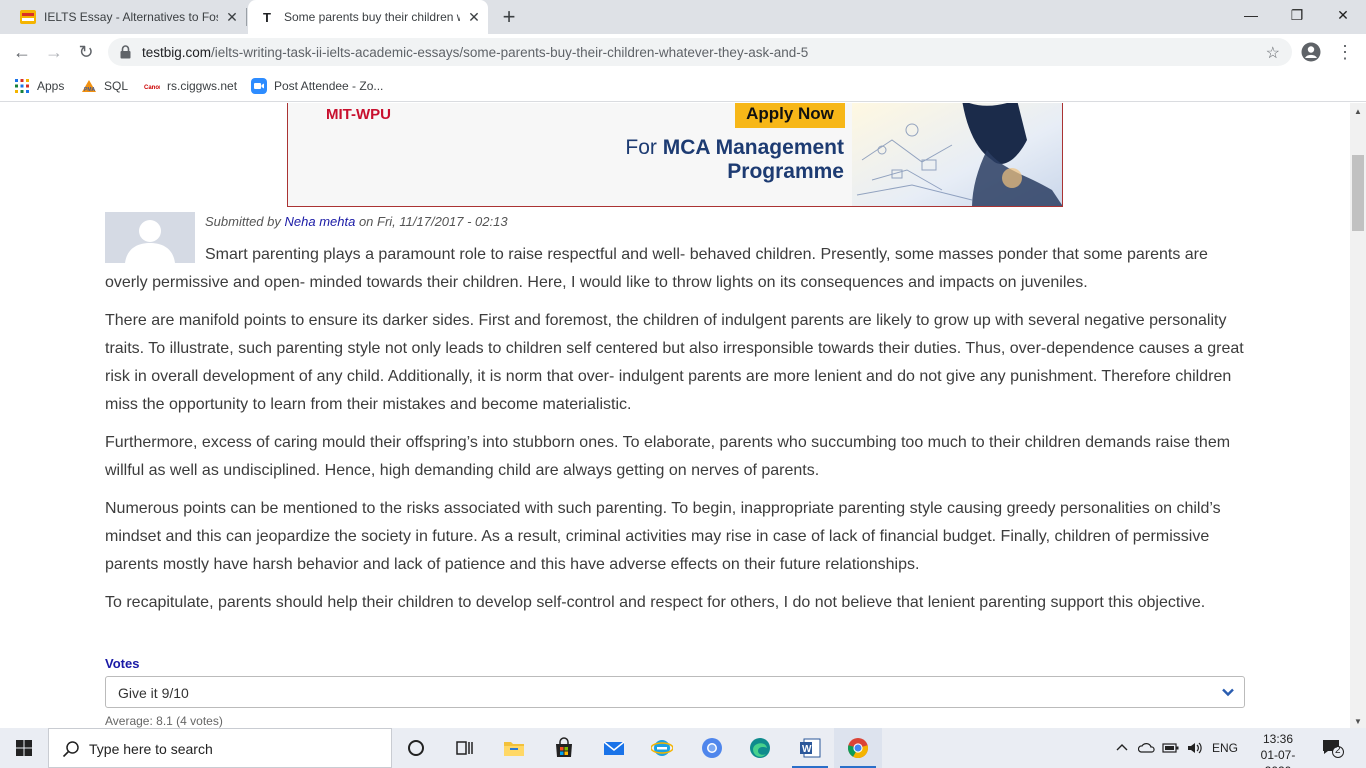 Image resolution: width=1366 pixels, height=768 pixels. What do you see at coordinates (104, 86) in the screenshot?
I see `bookmark-sql: PMA SQL` at bounding box center [104, 86].